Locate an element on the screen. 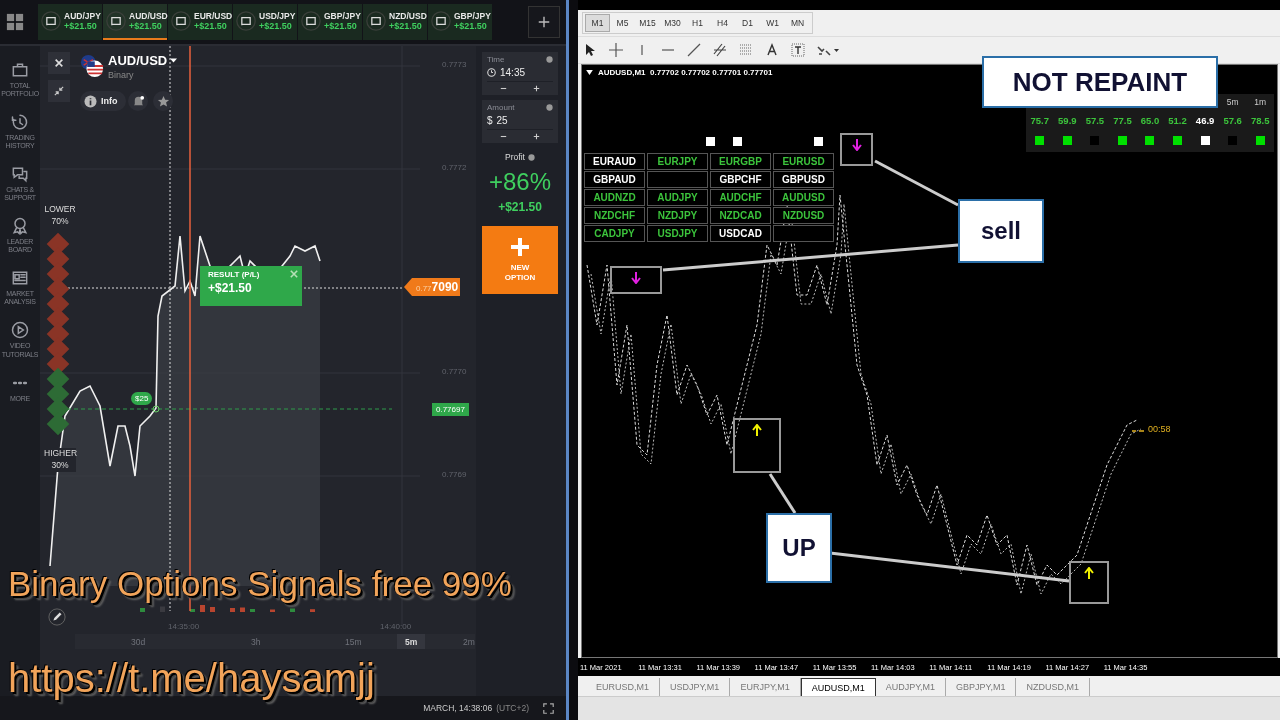 The image size is (1280, 720). info-icon is located at coordinates (90, 101).